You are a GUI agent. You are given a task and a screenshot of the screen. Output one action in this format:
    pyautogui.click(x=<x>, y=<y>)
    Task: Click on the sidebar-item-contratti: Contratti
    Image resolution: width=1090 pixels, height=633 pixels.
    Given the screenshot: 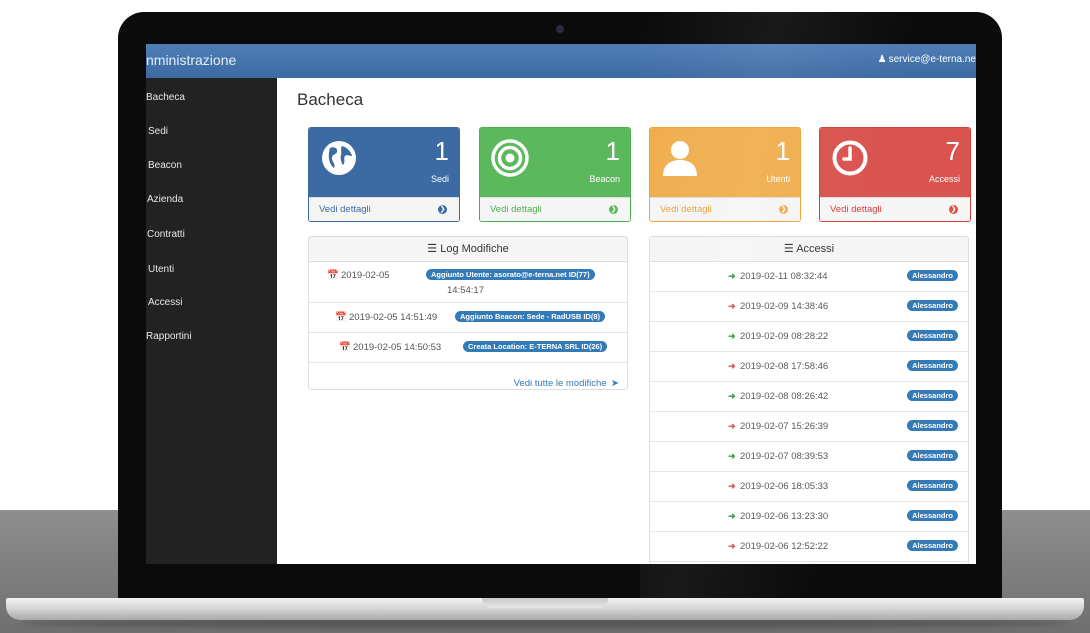 What is the action you would take?
    pyautogui.click(x=166, y=234)
    